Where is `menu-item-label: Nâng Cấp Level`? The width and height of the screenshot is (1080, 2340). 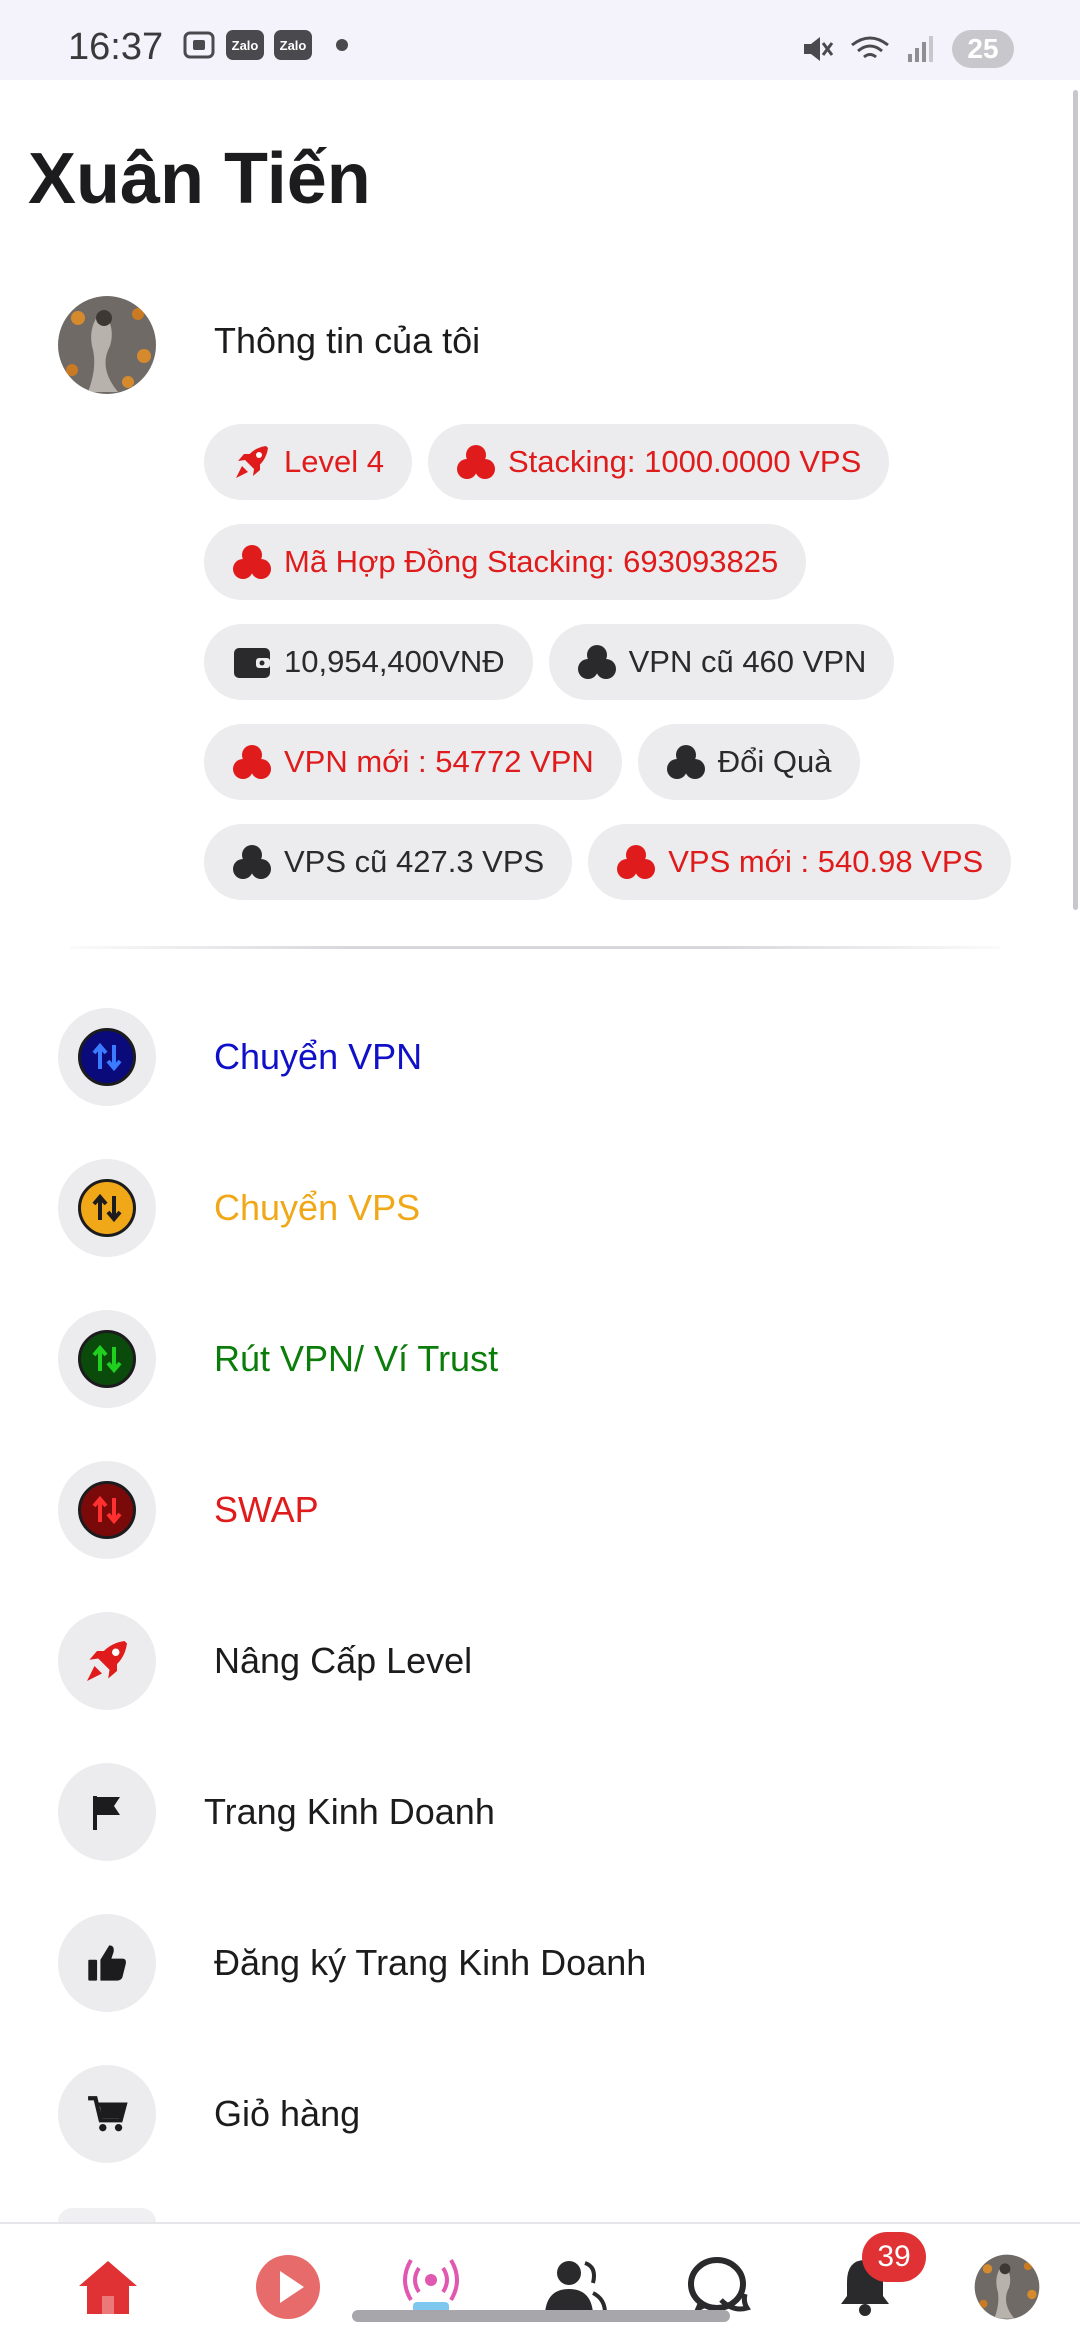 menu-item-label: Nâng Cấp Level is located at coordinates (343, 1660).